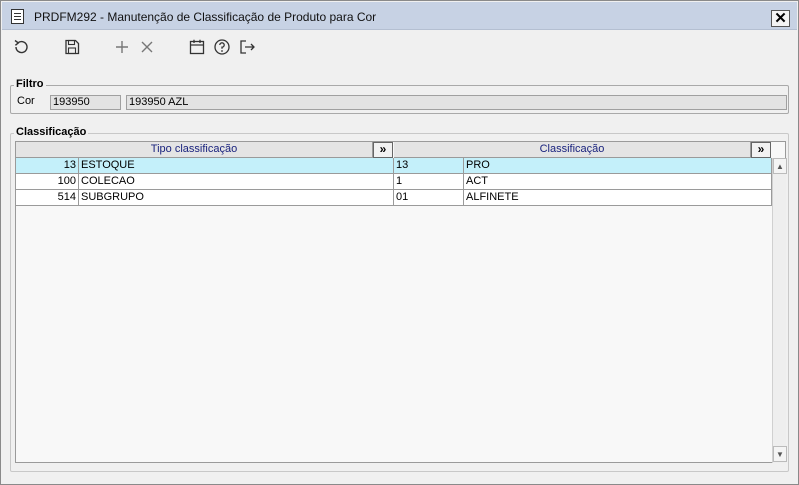 Image resolution: width=799 pixels, height=485 pixels. I want to click on color-description-field: 193950 AZL, so click(456, 102).